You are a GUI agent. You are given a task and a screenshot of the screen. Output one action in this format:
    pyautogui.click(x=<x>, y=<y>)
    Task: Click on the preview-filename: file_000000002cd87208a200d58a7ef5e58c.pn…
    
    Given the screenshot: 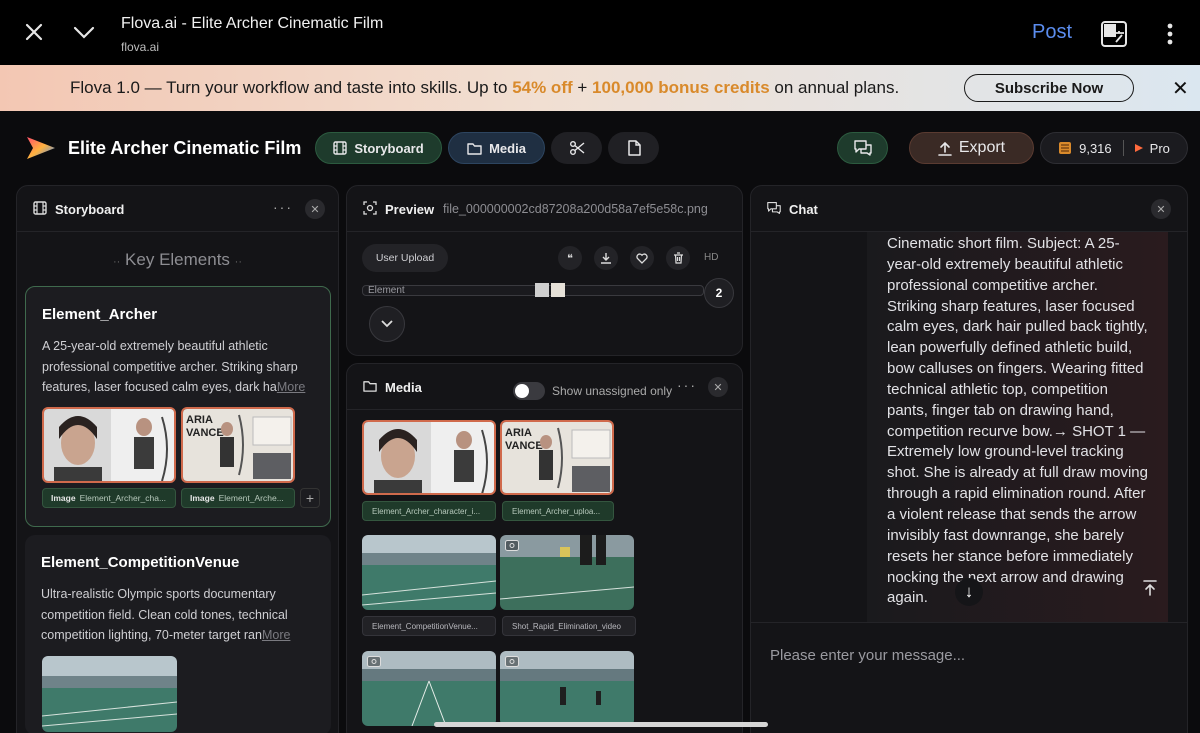 What is the action you would take?
    pyautogui.click(x=575, y=209)
    